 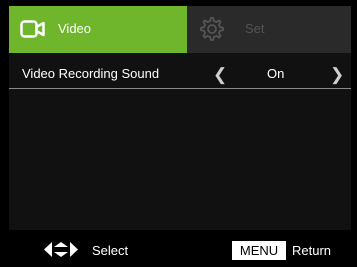 I want to click on video-camera-icon, so click(x=33, y=31).